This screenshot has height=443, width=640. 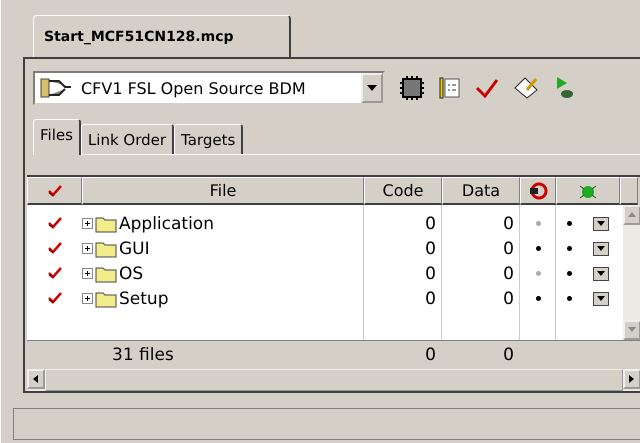 I want to click on vertical-scrollbar, so click(x=631, y=272).